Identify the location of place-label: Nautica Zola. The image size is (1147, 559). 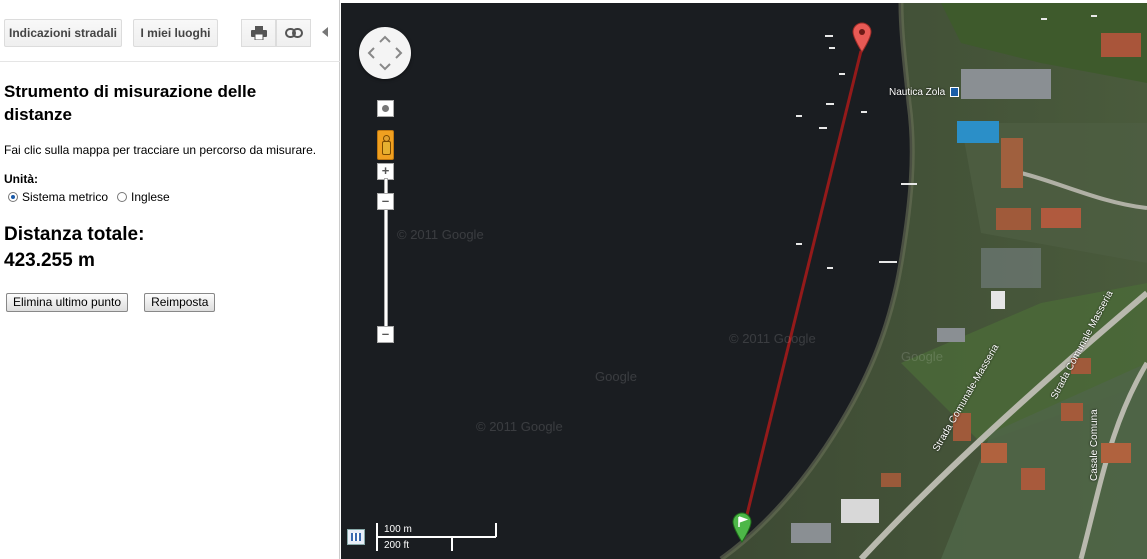
(924, 92).